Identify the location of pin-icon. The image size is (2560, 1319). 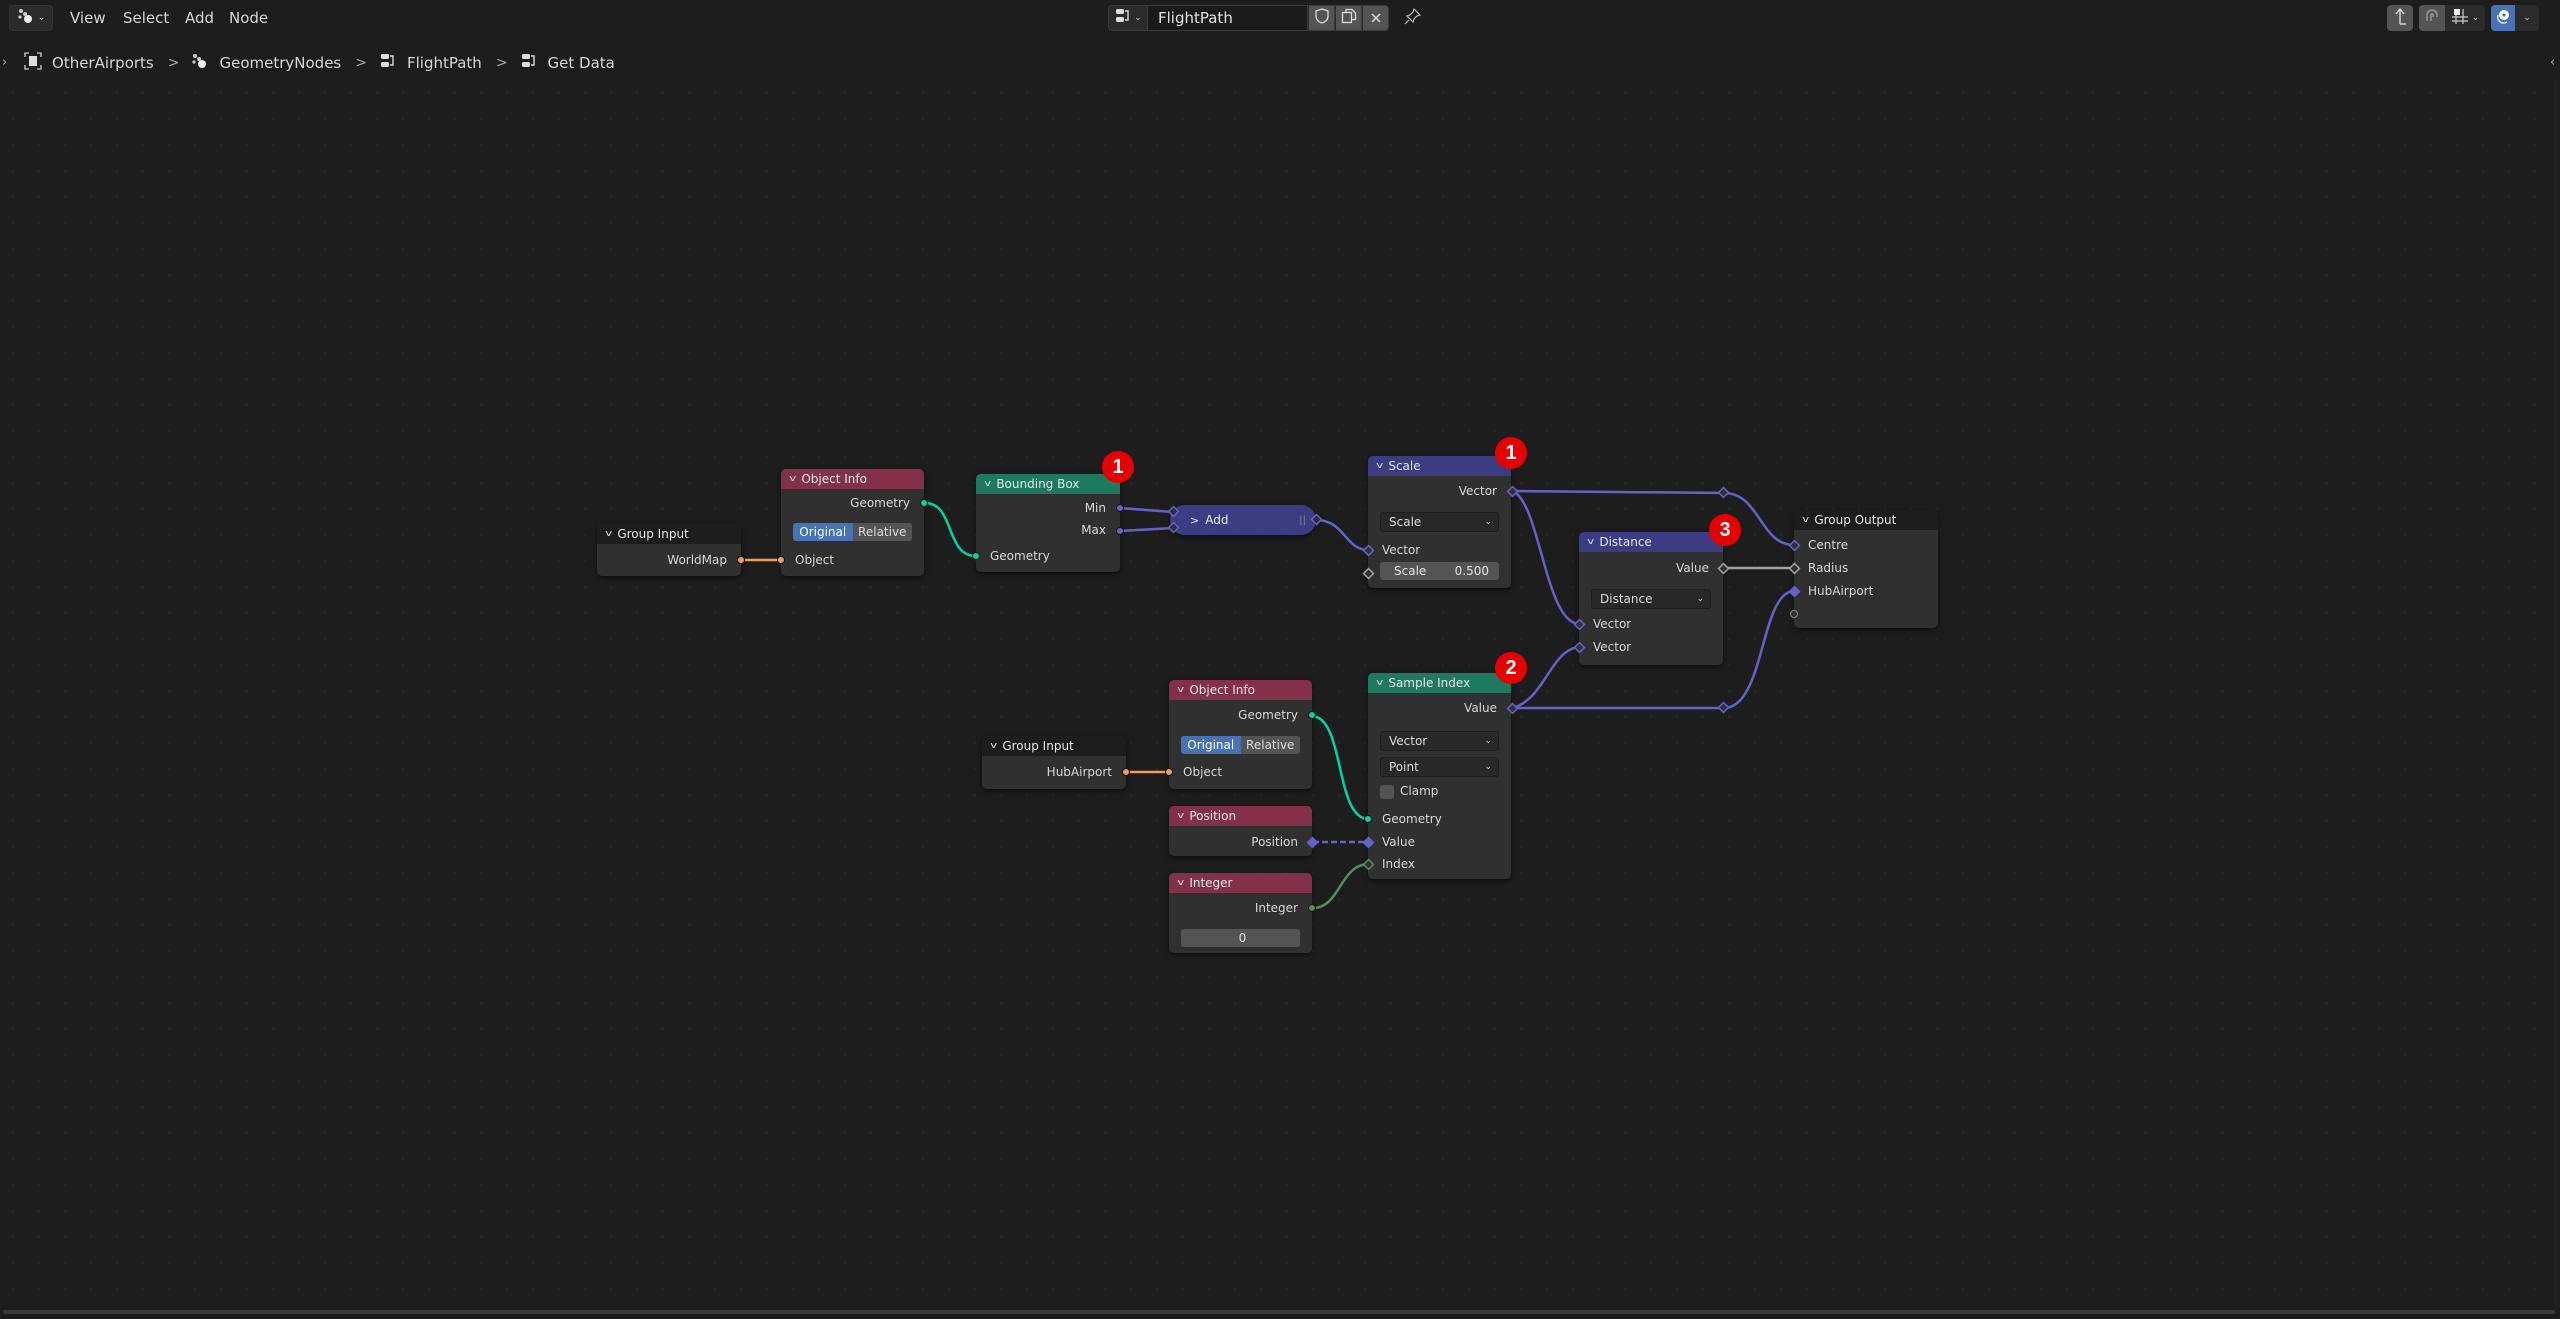
(1413, 18).